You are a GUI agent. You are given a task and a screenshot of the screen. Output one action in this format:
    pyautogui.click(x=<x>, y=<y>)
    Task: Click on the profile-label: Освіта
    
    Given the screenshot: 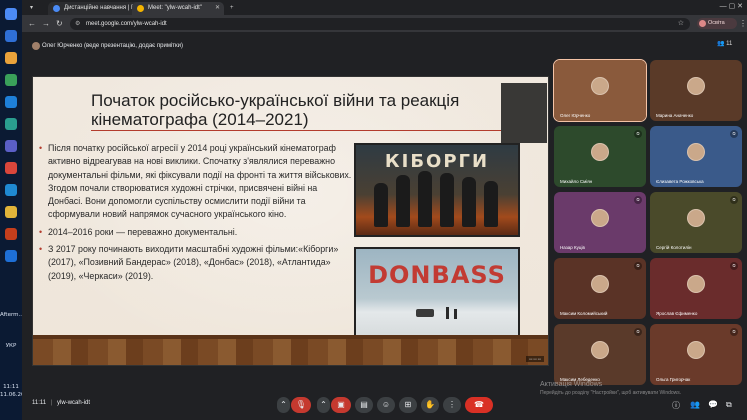 What is the action you would take?
    pyautogui.click(x=716, y=23)
    